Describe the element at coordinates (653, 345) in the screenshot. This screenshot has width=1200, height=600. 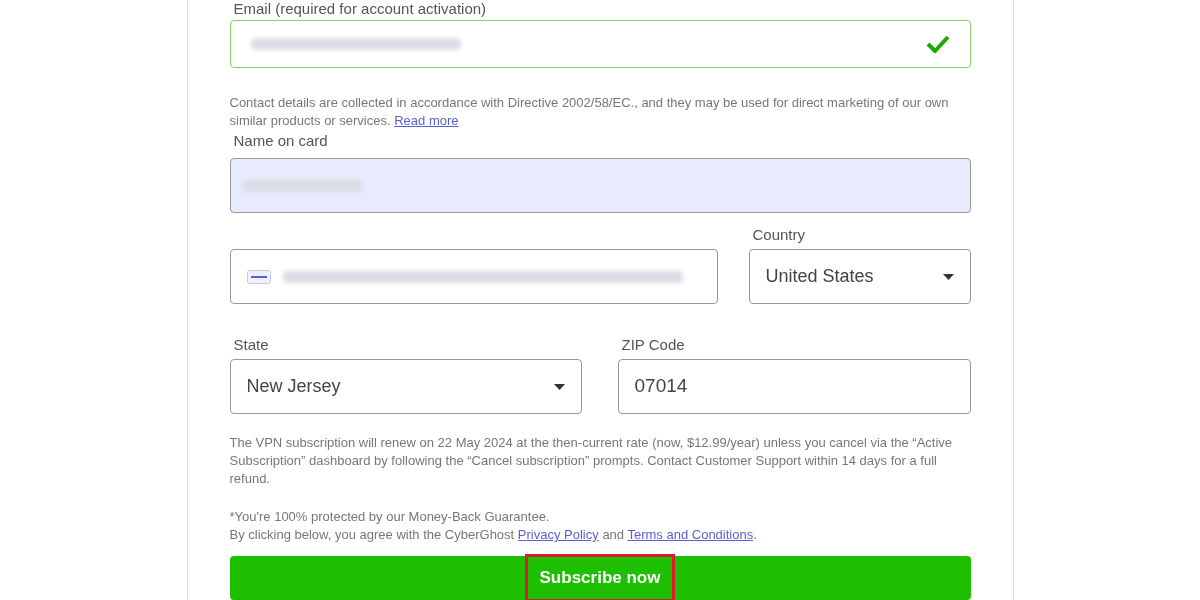
I see `field-label: ZIP Code` at that location.